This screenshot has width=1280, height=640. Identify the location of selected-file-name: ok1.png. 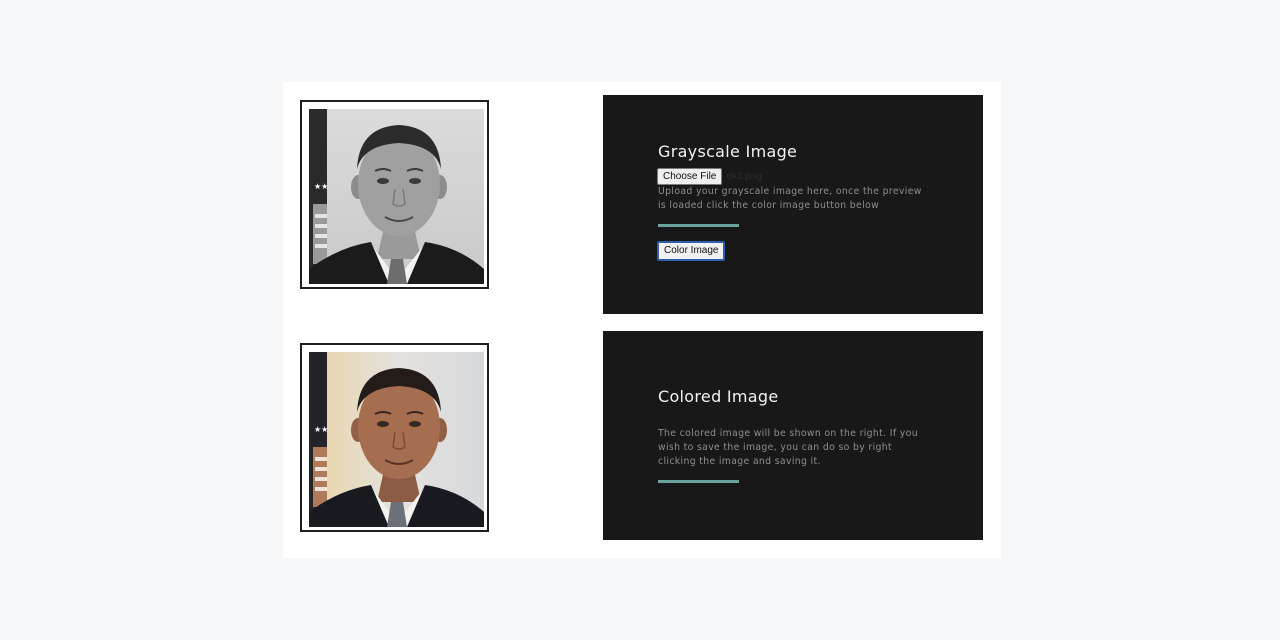
(744, 176).